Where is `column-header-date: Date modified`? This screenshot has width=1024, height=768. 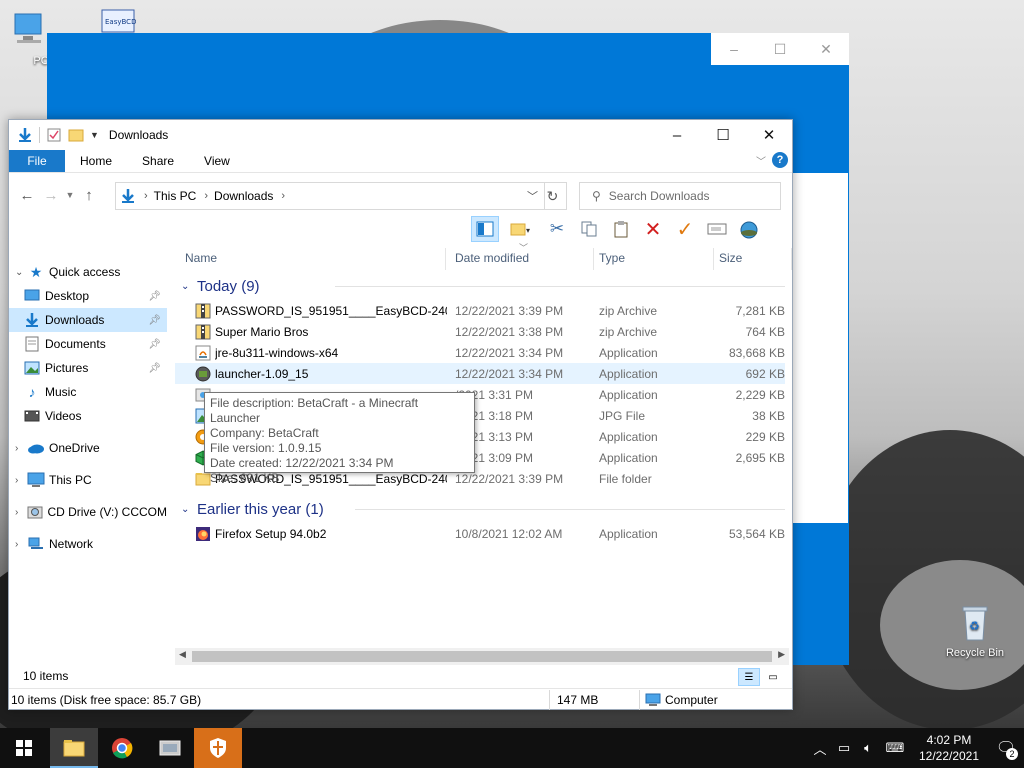
column-header-date: Date modified is located at coordinates (492, 258).